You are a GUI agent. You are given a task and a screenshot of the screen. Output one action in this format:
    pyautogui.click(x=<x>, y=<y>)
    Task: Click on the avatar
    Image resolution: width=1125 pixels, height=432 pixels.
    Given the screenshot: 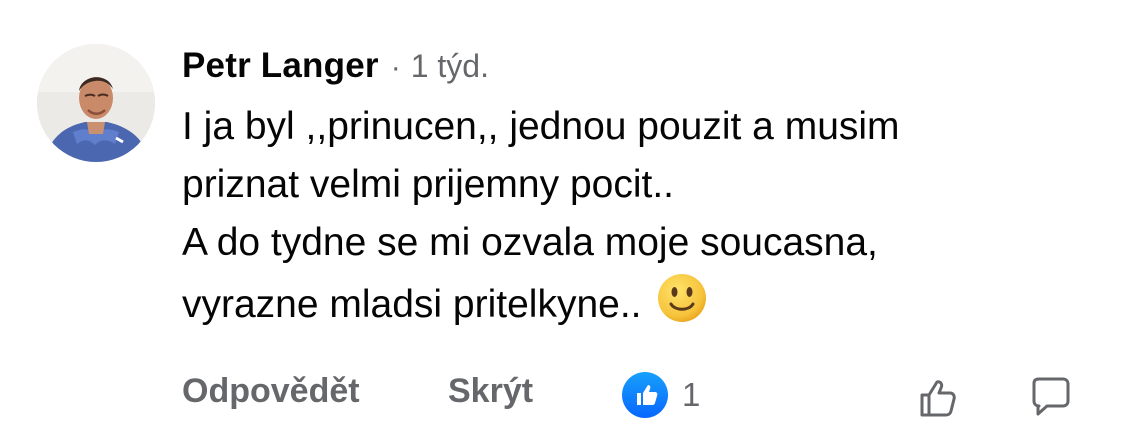 What is the action you would take?
    pyautogui.click(x=96, y=103)
    